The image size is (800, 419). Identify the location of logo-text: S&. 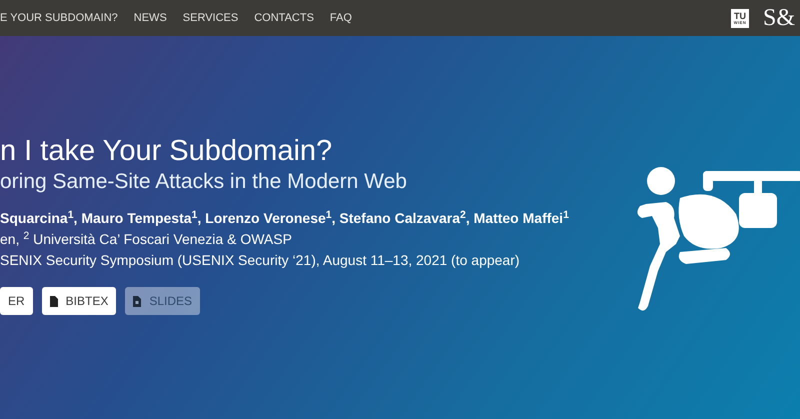
(781, 18).